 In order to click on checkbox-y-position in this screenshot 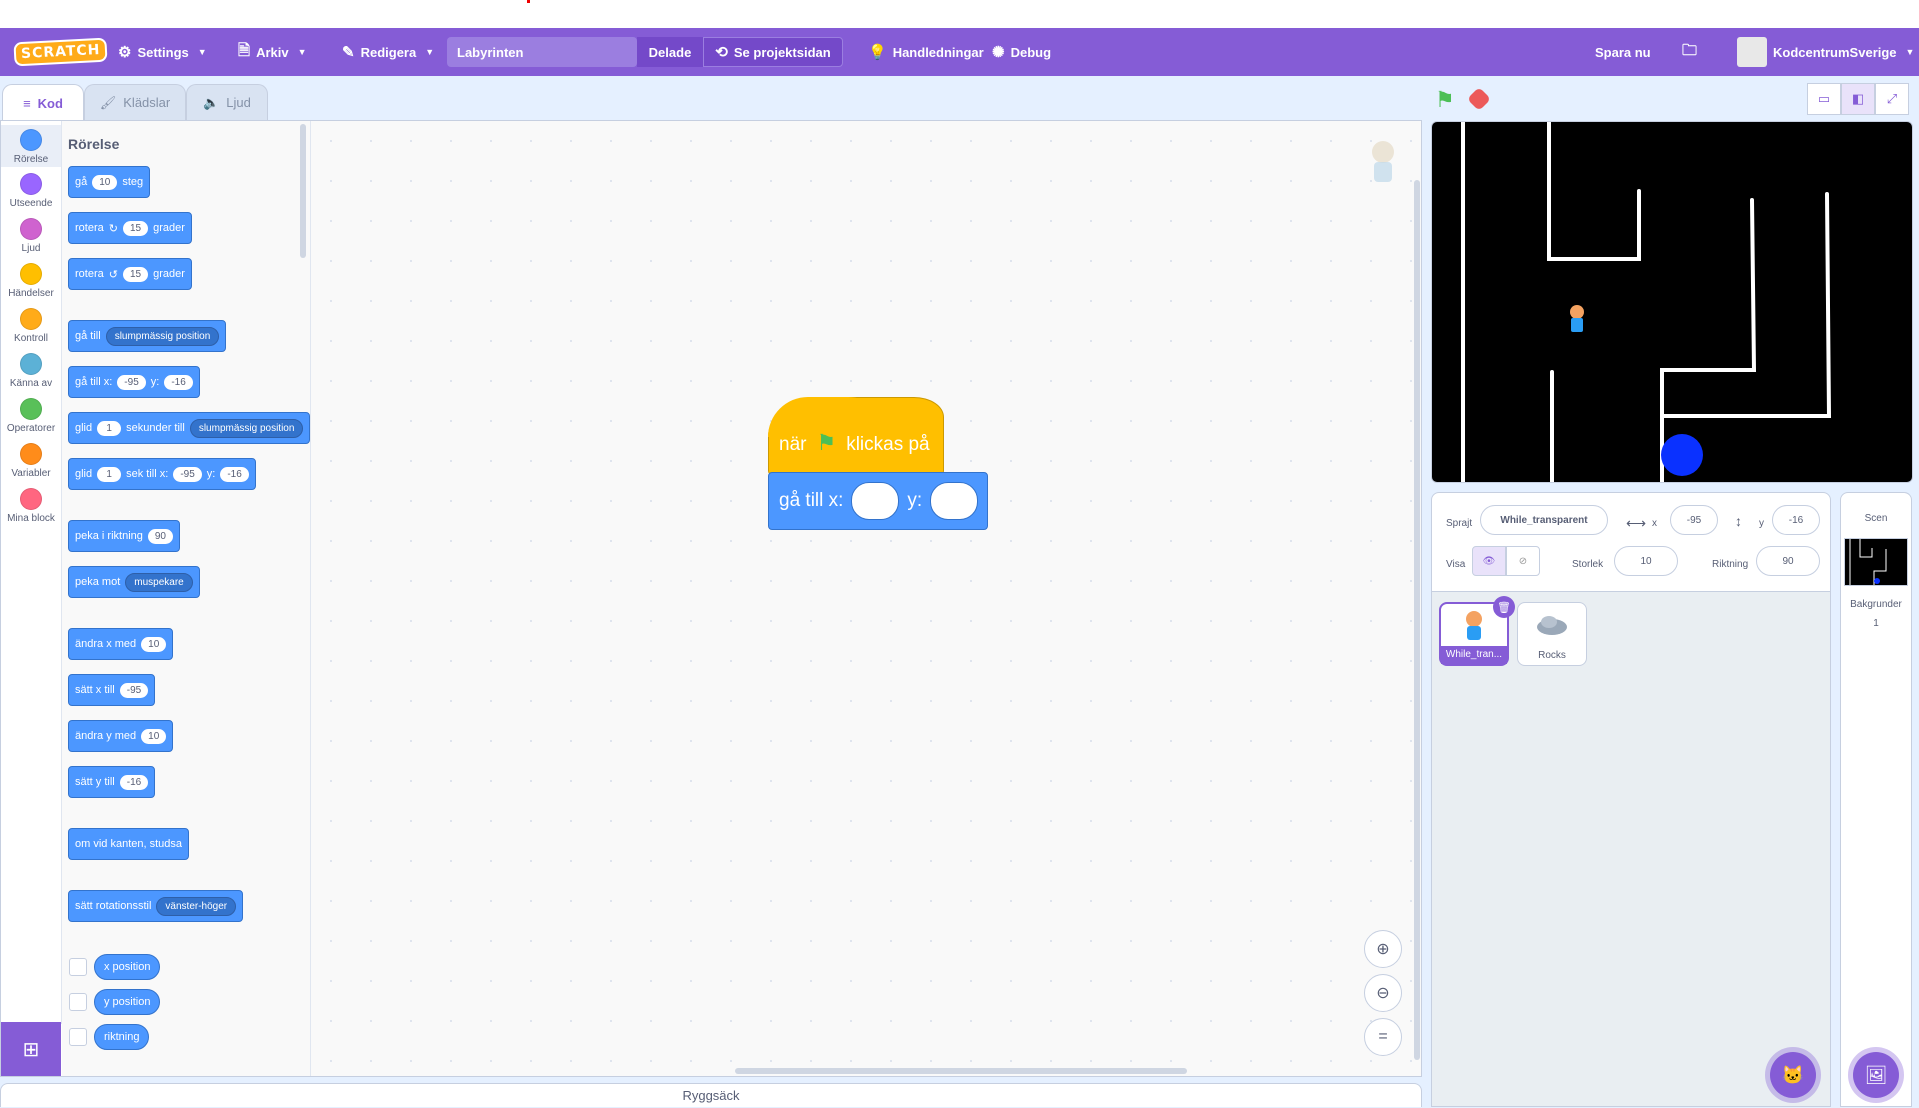, I will do `click(78, 1002)`.